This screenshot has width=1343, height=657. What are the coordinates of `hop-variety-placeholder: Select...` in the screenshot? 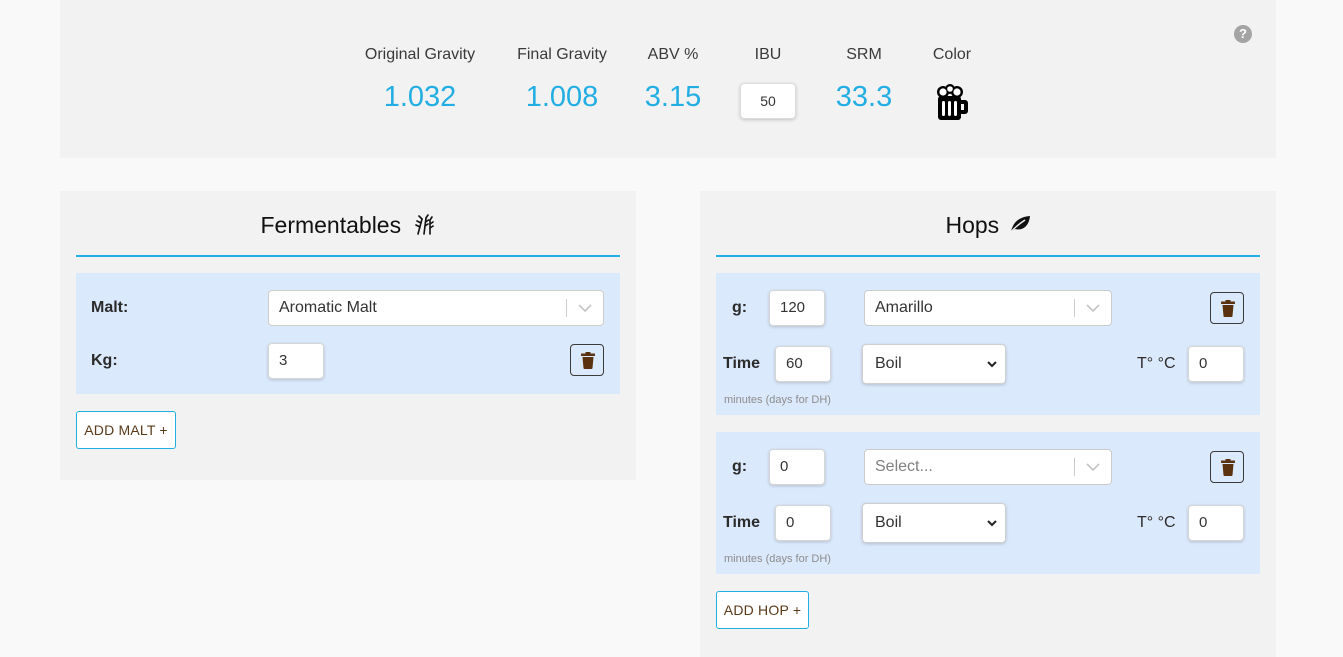 It's located at (904, 466).